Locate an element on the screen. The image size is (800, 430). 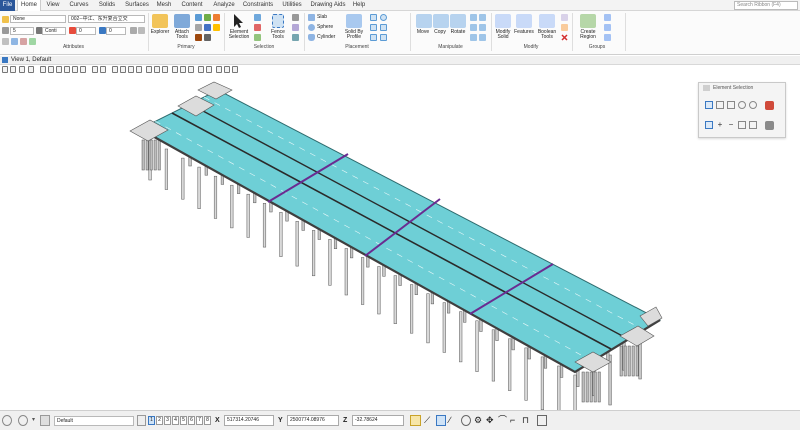
fit-icon is located at coordinates (542, 420).